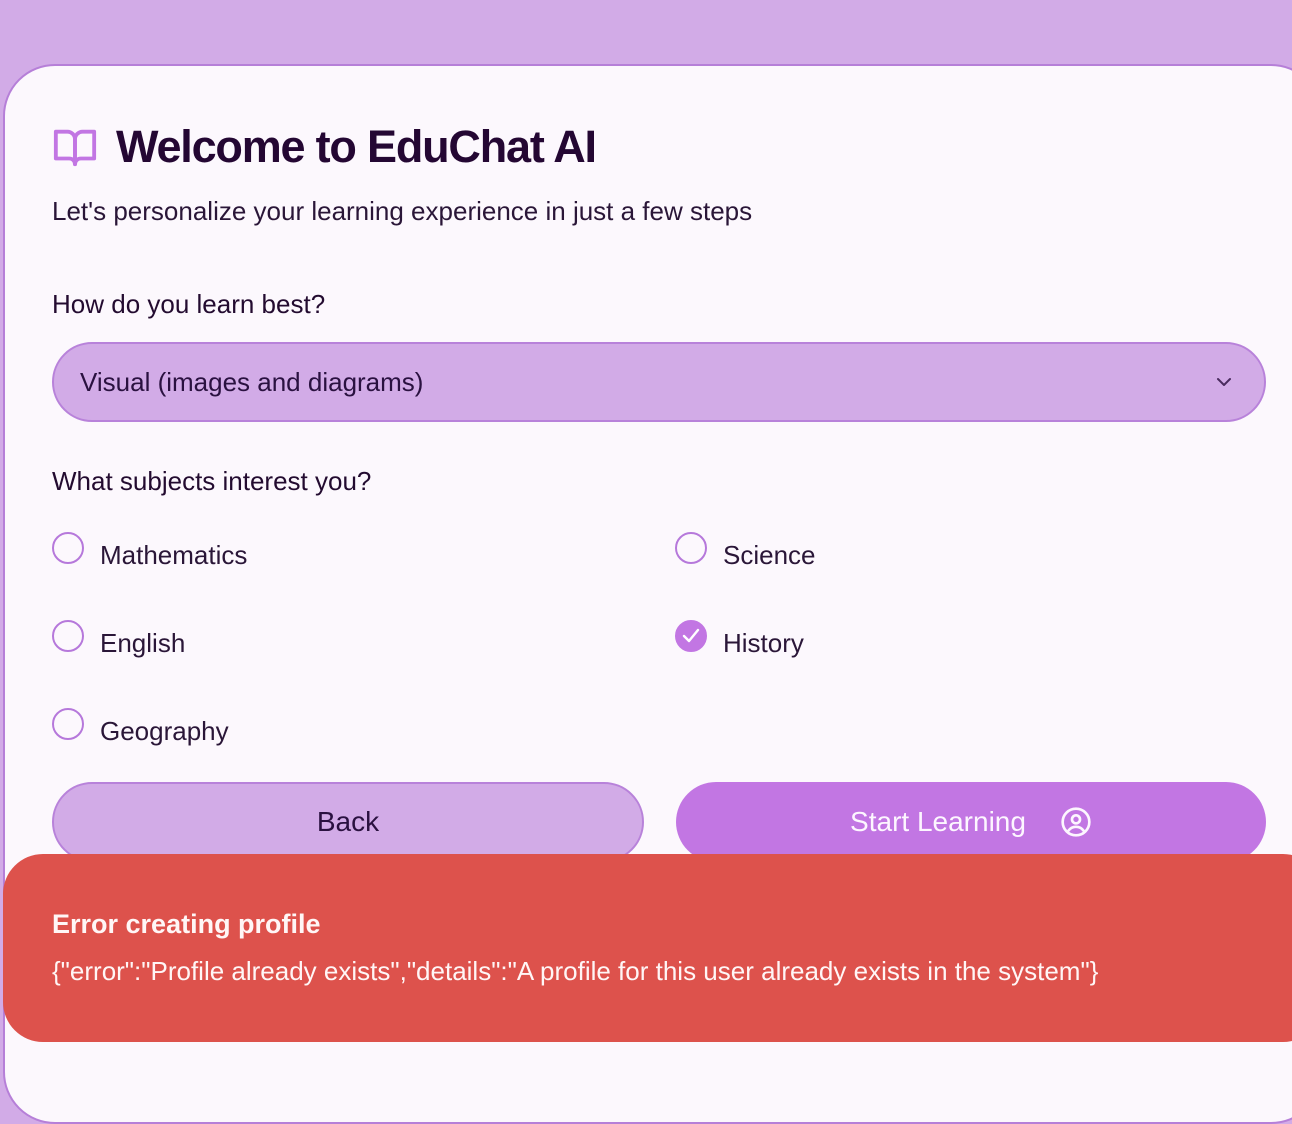  Describe the element at coordinates (1224, 382) in the screenshot. I see `chevron-down-icon` at that location.